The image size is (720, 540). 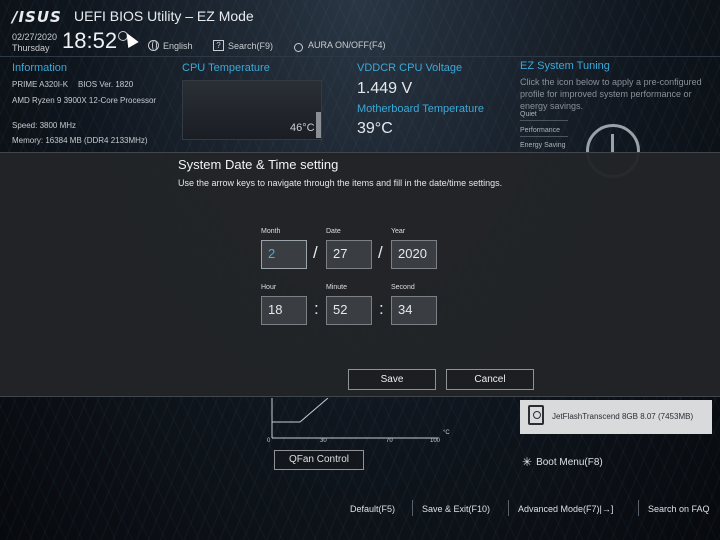 I want to click on dialog-title: System Date & Time setting, so click(x=258, y=164).